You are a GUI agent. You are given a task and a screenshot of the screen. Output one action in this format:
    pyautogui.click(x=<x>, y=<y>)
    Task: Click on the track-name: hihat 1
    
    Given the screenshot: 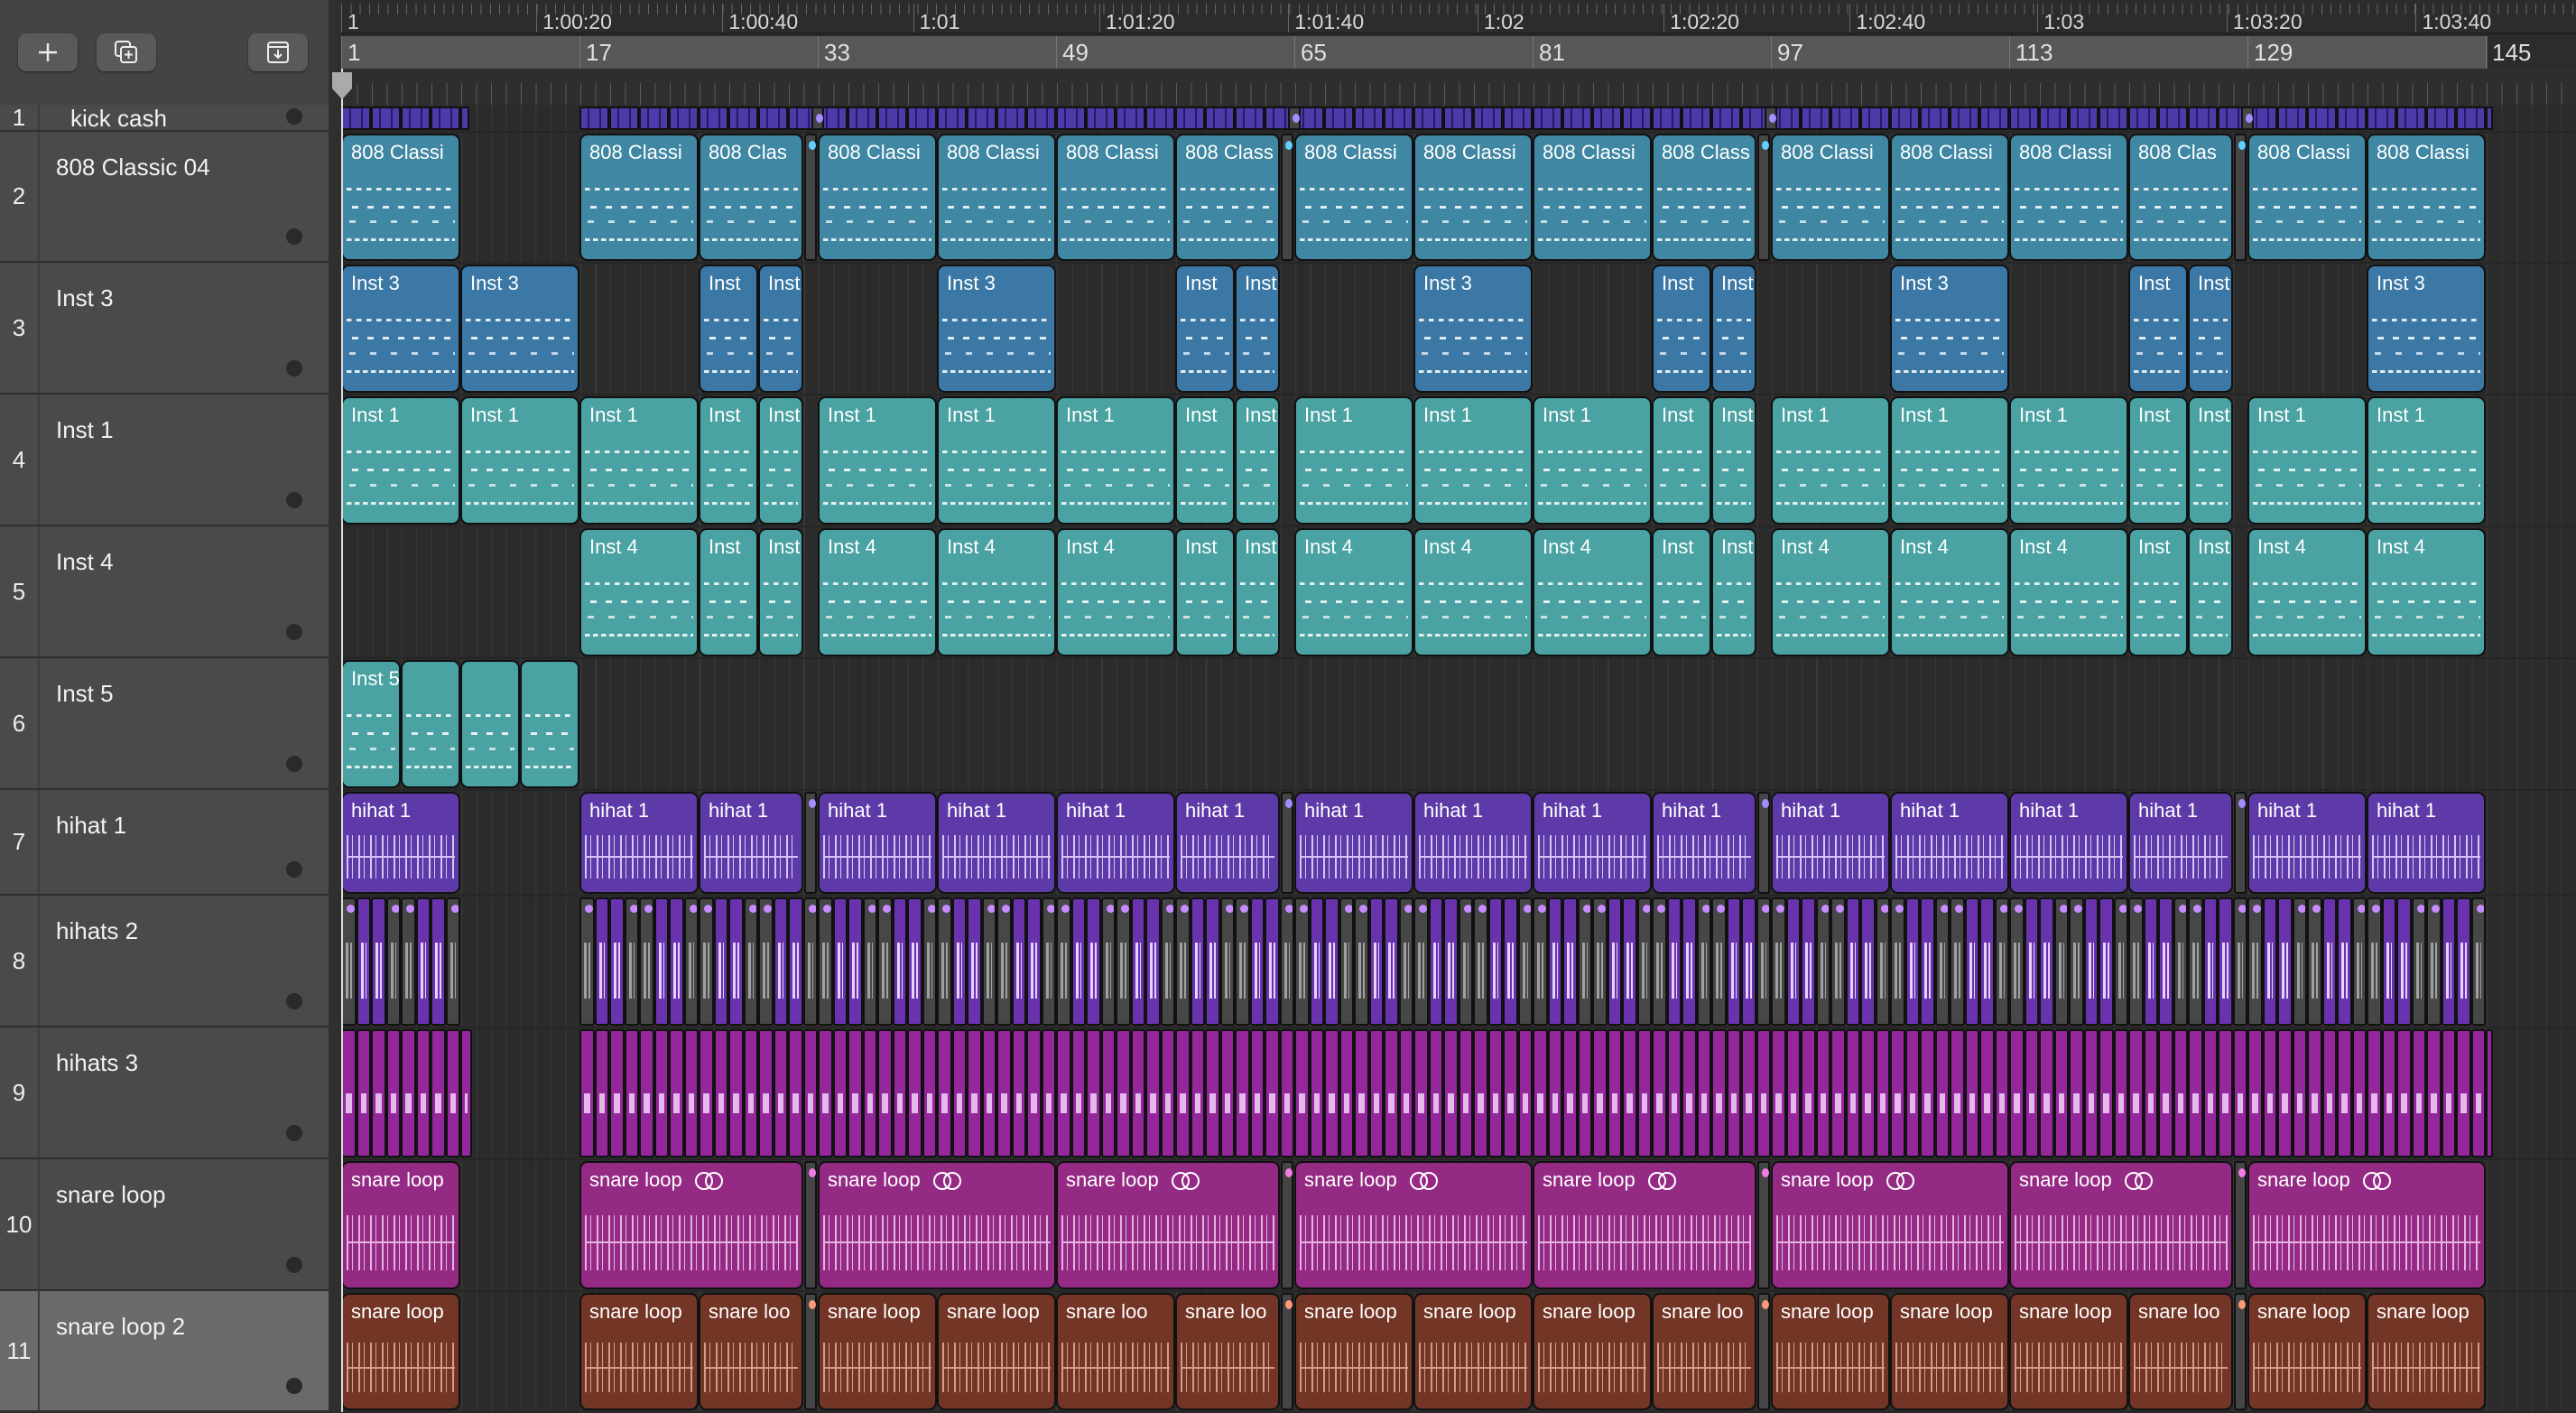 What is the action you would take?
    pyautogui.click(x=91, y=826)
    